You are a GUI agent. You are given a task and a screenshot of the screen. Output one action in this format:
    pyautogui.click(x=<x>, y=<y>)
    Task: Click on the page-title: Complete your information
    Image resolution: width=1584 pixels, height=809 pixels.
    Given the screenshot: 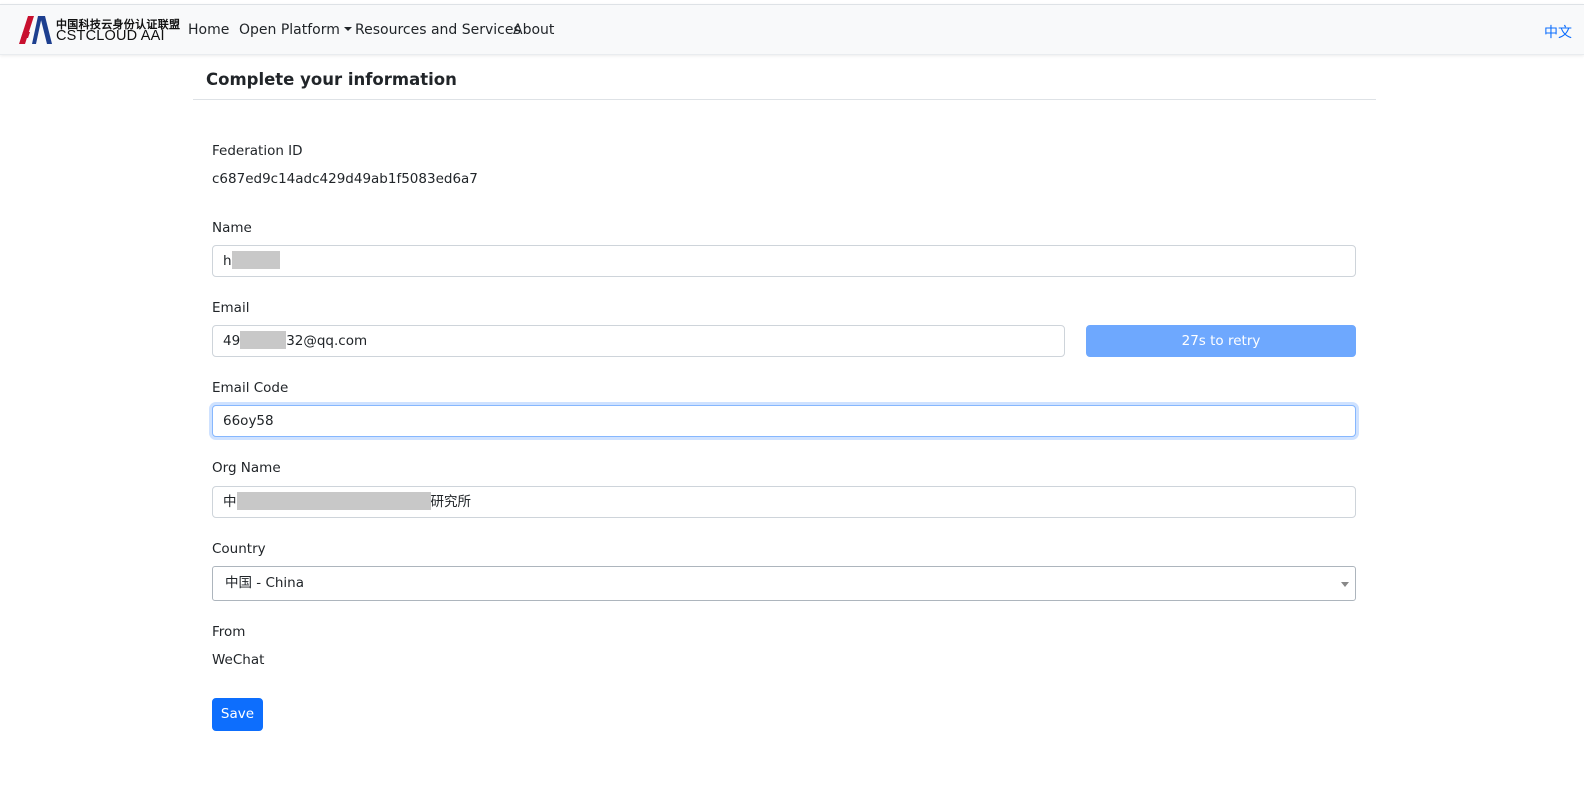 What is the action you would take?
    pyautogui.click(x=331, y=79)
    